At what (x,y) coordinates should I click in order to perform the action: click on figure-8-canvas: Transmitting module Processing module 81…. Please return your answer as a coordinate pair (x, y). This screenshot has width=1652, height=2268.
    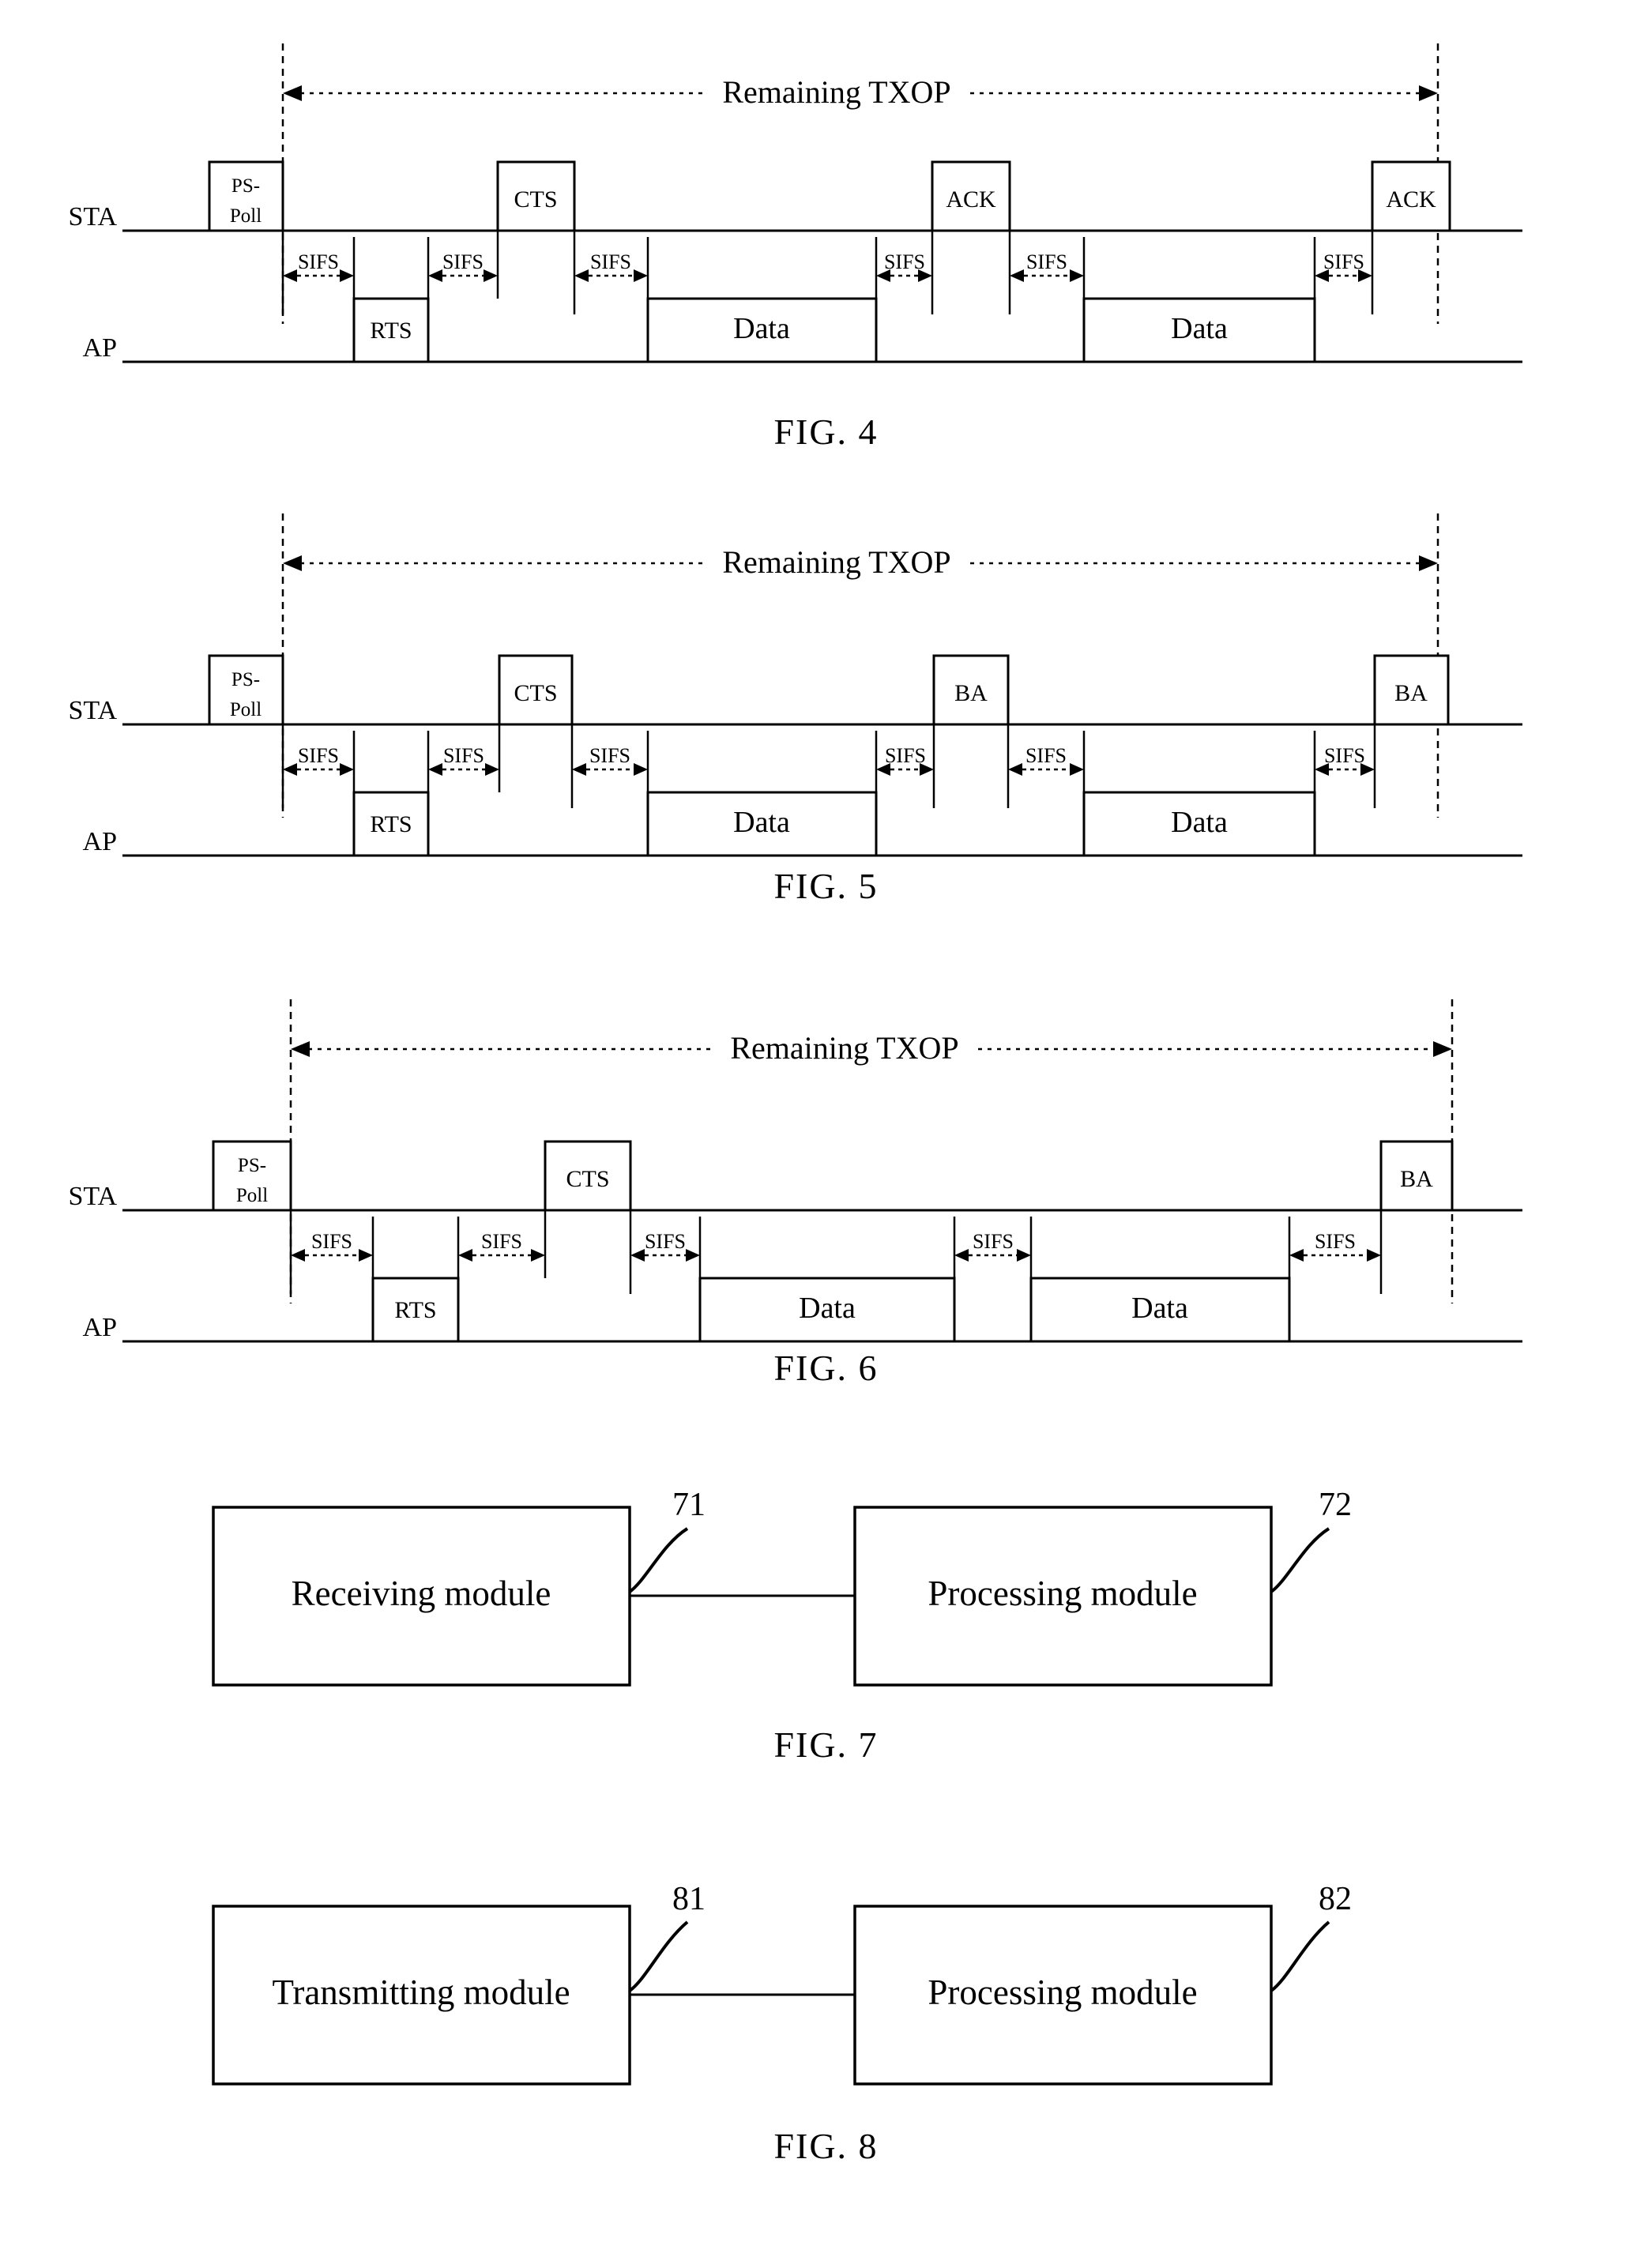
    Looking at the image, I should click on (782, 1985).